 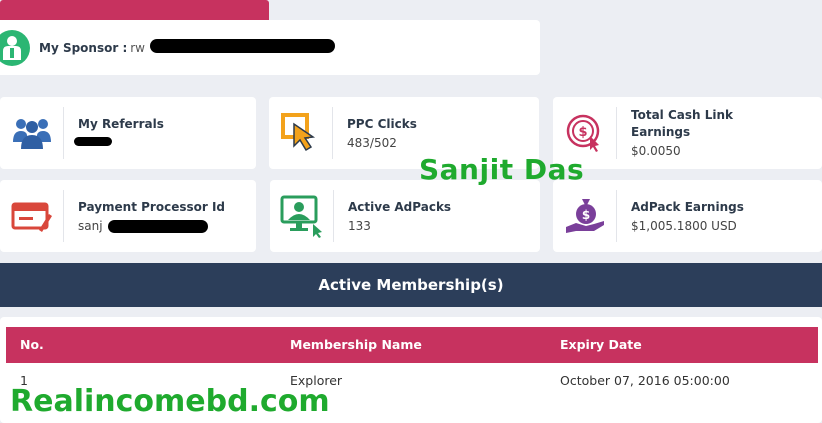 What do you see at coordinates (400, 206) in the screenshot?
I see `stat-label: Active AdPacks` at bounding box center [400, 206].